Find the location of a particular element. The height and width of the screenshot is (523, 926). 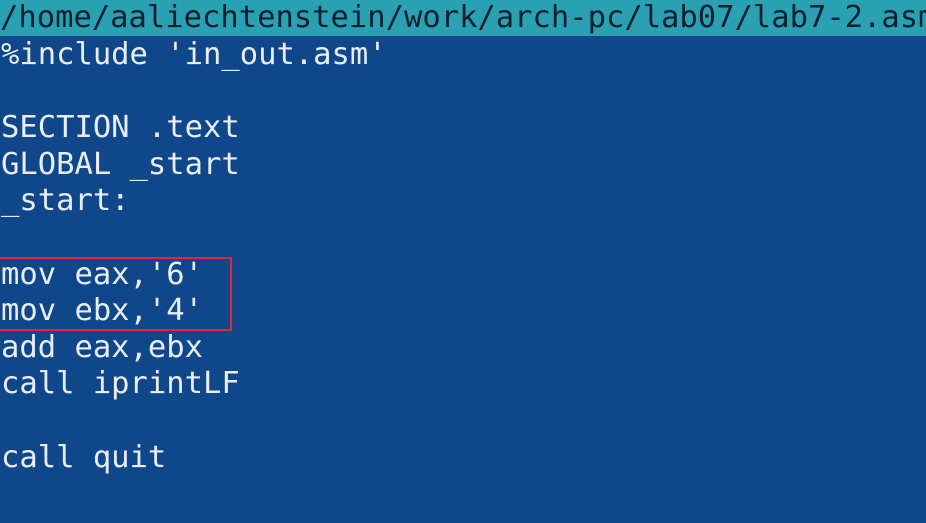

code-line: _start: is located at coordinates (65, 201).